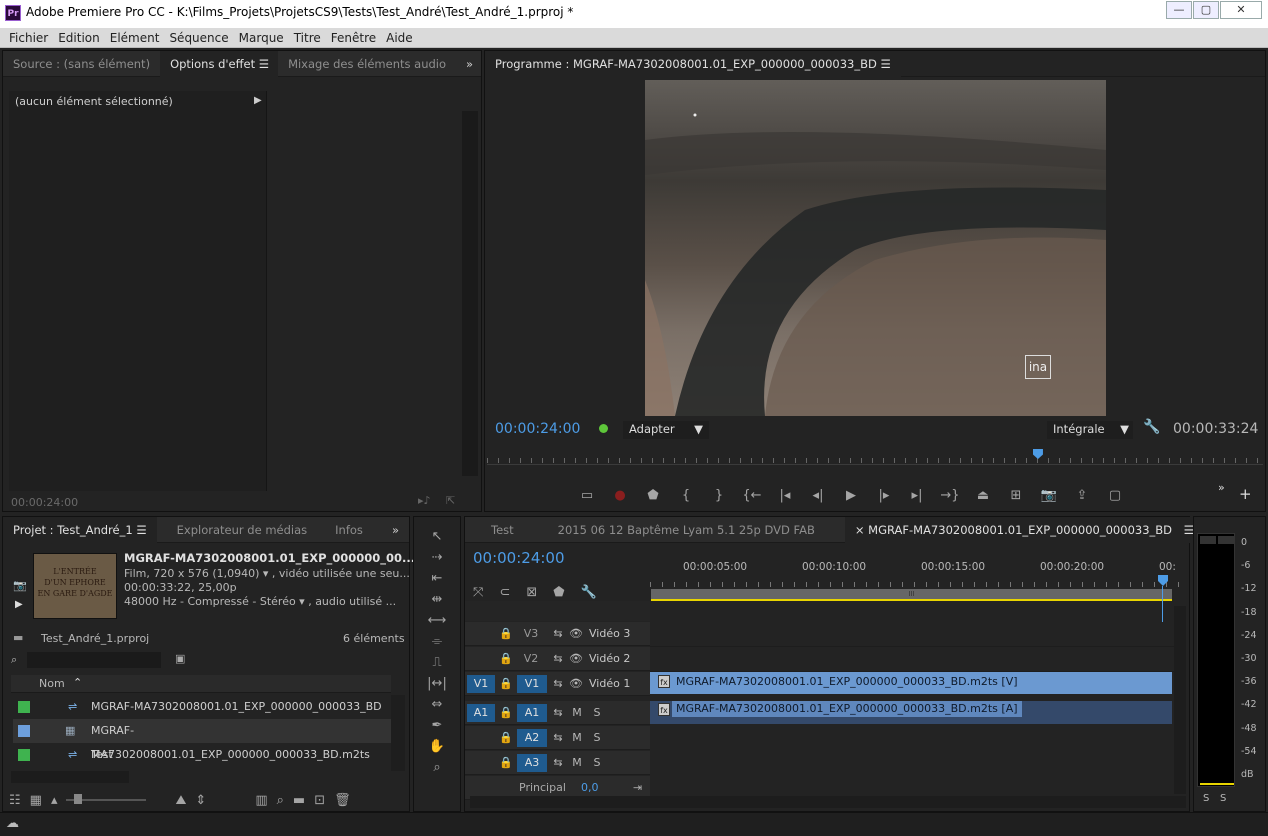 The width and height of the screenshot is (1268, 836). I want to click on list-view-icon: ☷, so click(15, 800).